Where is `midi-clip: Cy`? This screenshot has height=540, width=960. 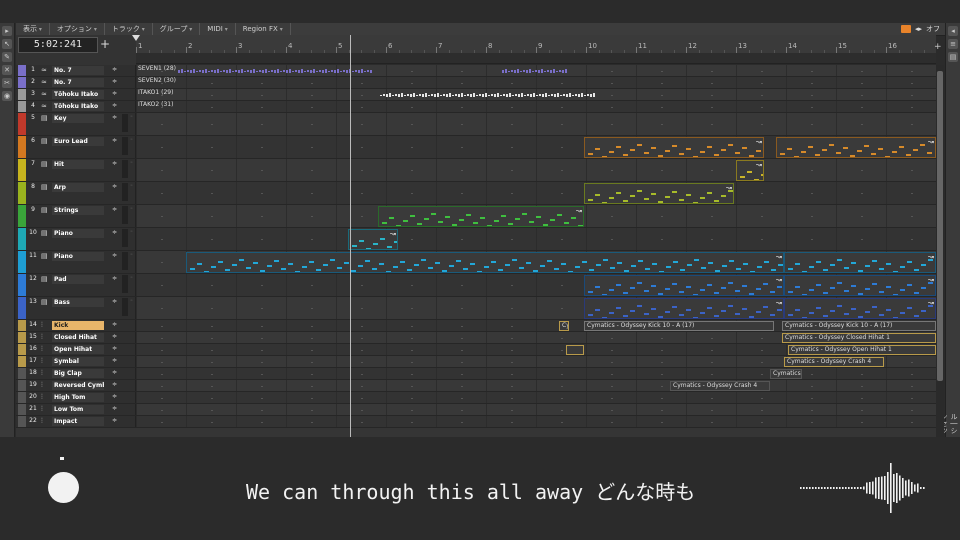 midi-clip: Cy is located at coordinates (564, 326).